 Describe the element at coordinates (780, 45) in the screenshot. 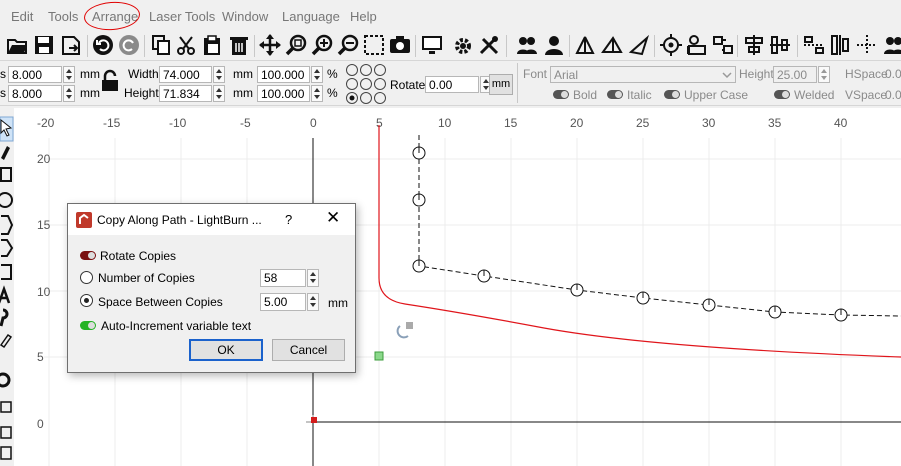

I see `align-bottom-icon` at that location.